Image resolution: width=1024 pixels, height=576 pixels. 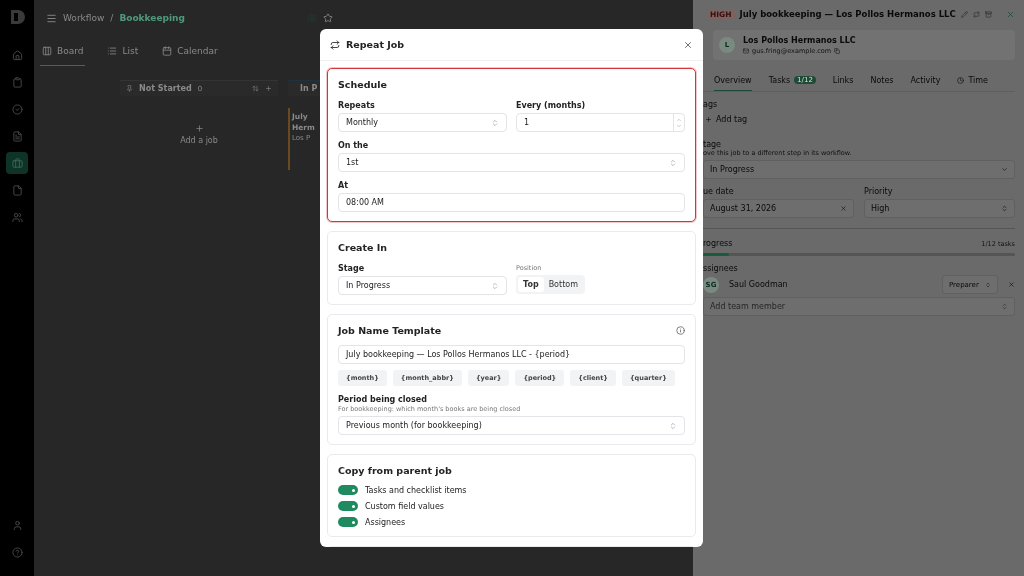 What do you see at coordinates (719, 191) in the screenshot?
I see `field-label: ue date` at bounding box center [719, 191].